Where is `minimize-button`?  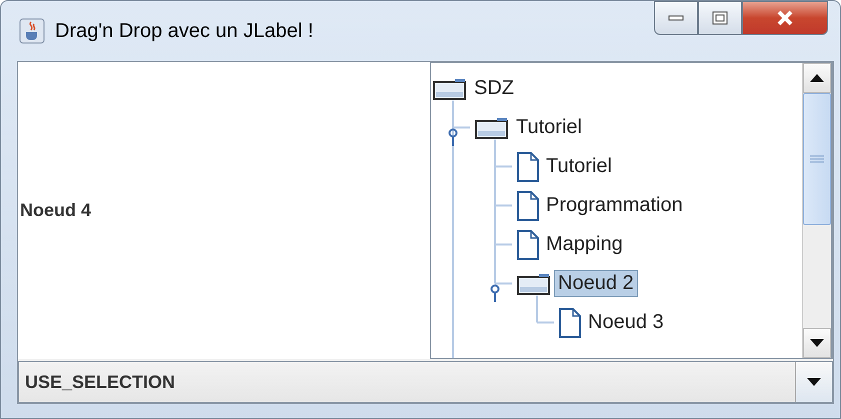
minimize-button is located at coordinates (676, 18).